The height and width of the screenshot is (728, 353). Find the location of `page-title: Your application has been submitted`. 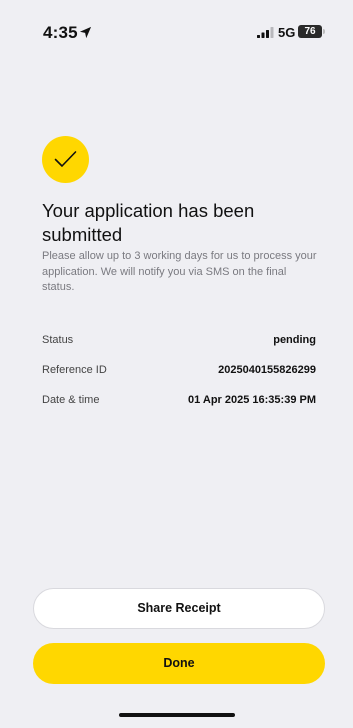

page-title: Your application has been submitted is located at coordinates (148, 222).